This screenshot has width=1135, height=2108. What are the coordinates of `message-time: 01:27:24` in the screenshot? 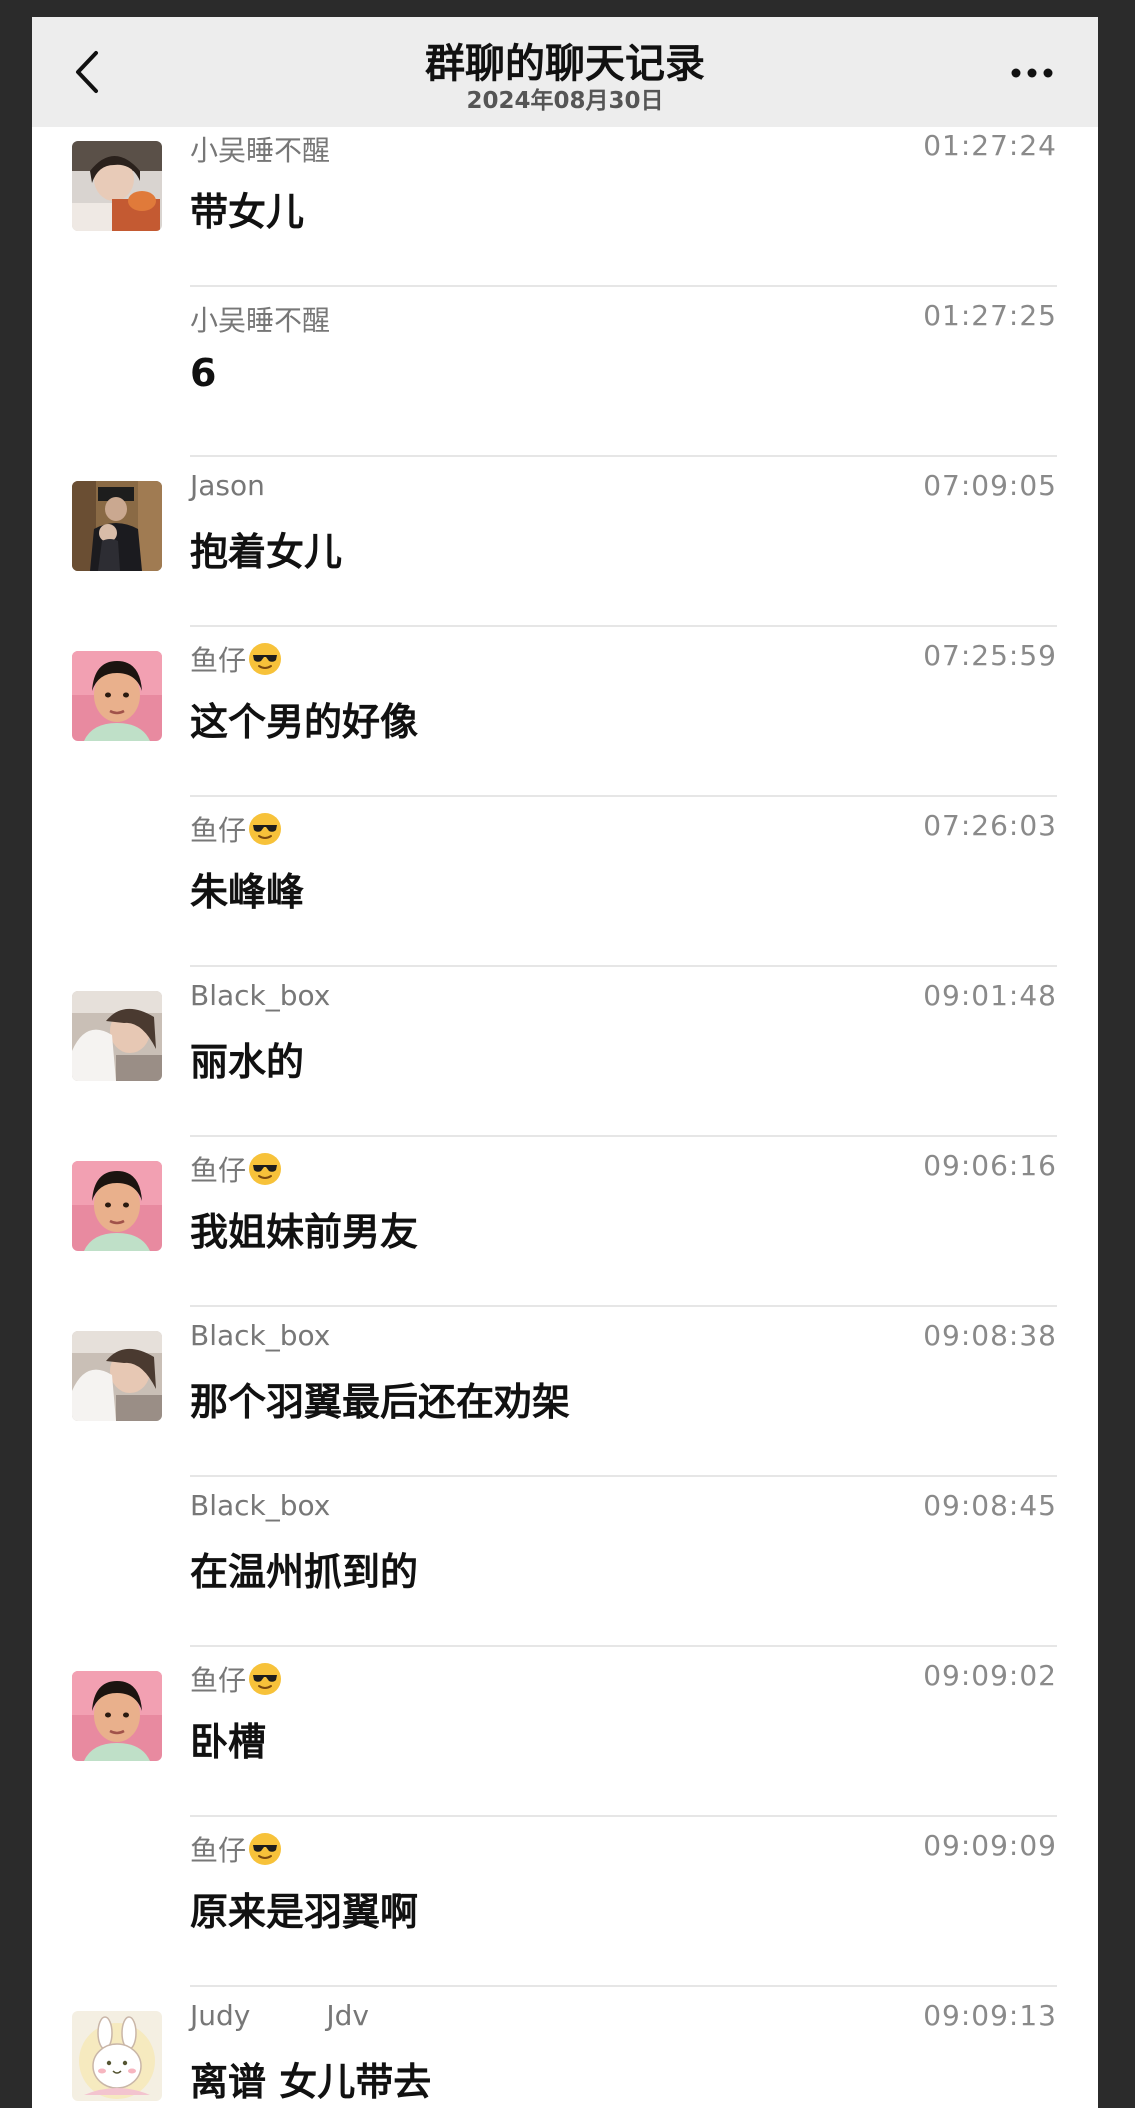 It's located at (990, 145).